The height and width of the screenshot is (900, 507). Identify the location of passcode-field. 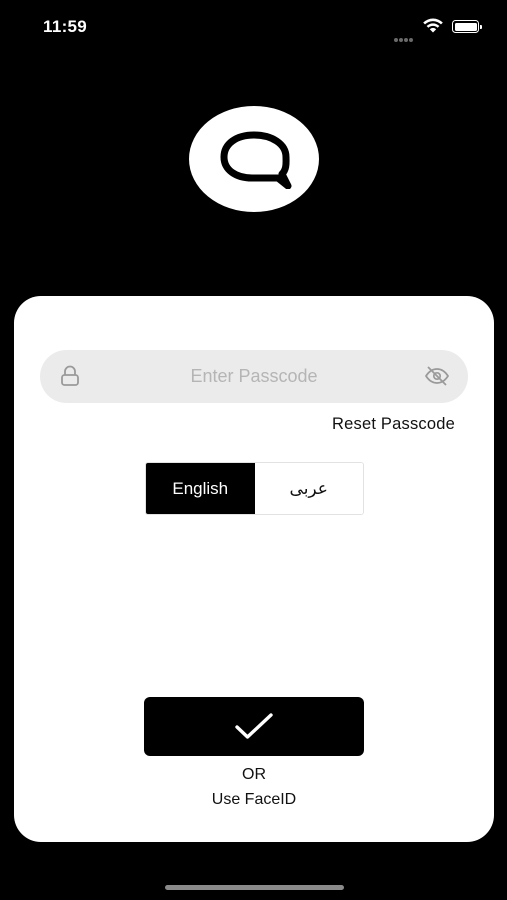
(254, 376).